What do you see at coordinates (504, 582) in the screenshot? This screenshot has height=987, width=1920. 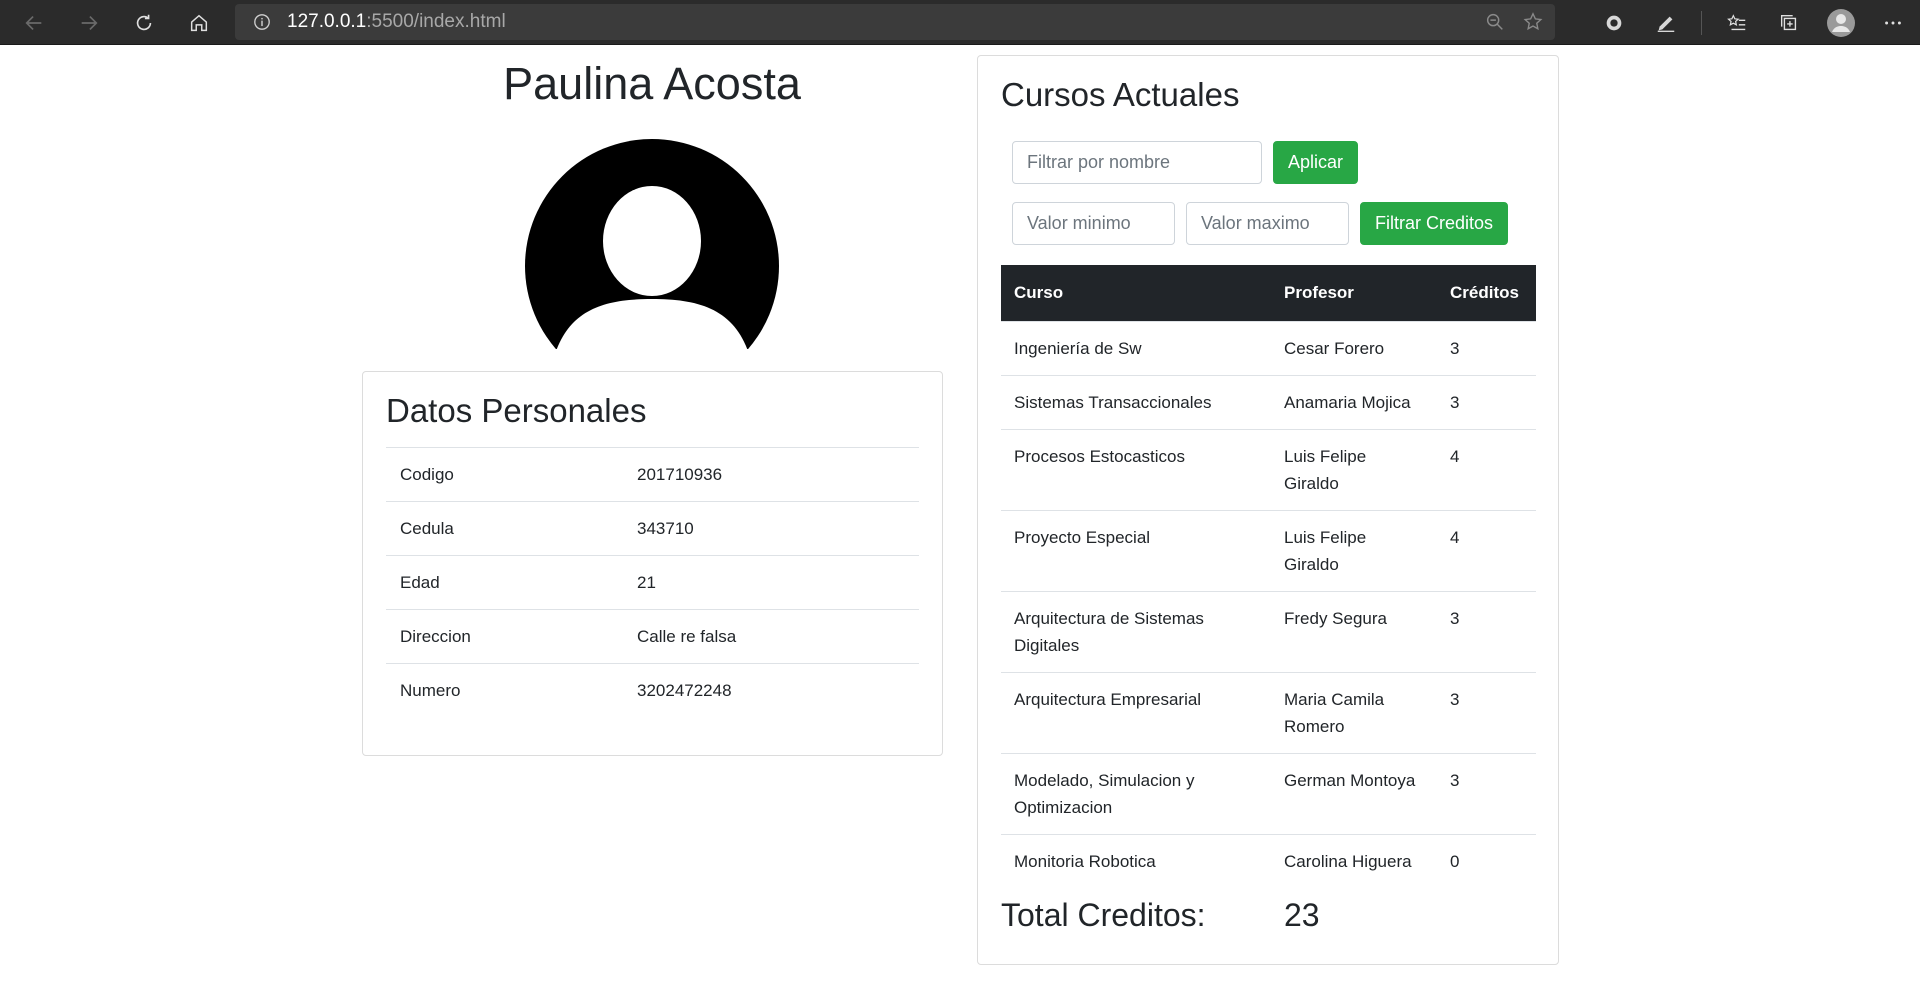 I see `field-label: Edad` at bounding box center [504, 582].